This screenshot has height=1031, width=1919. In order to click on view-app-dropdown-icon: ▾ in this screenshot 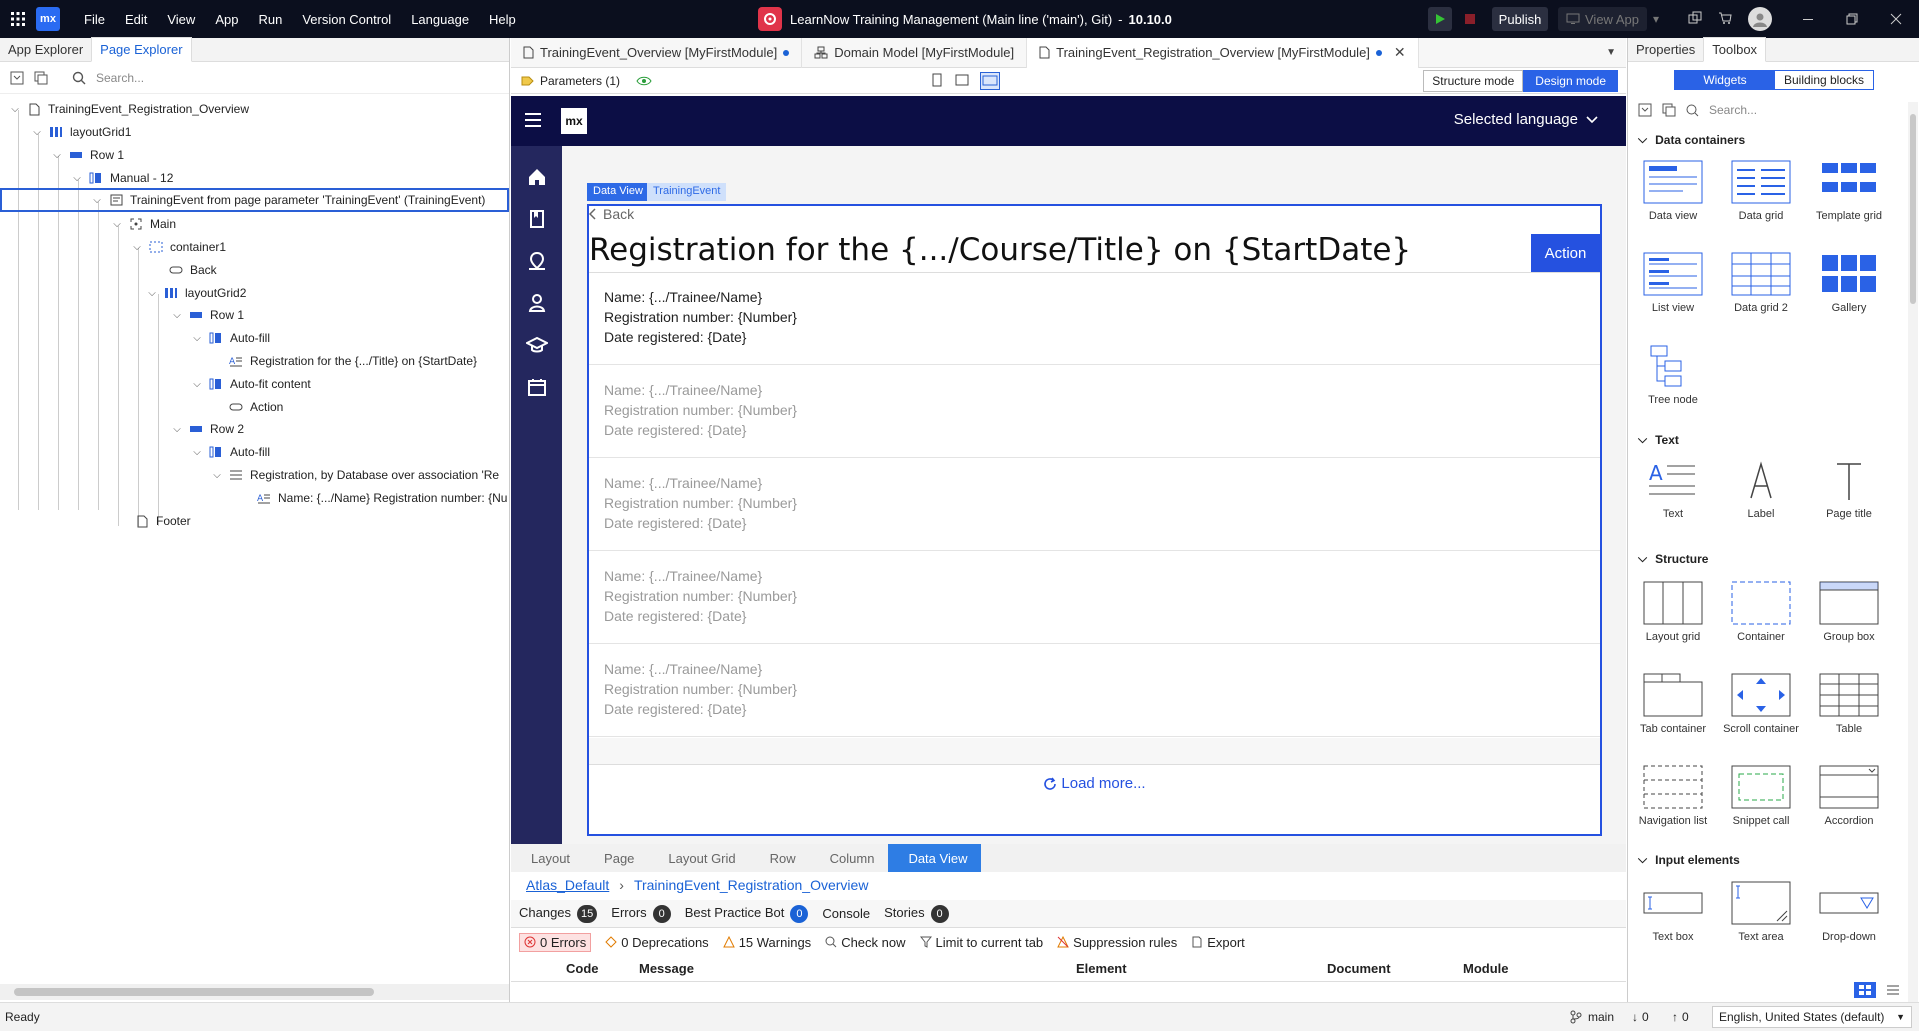, I will do `click(1656, 19)`.